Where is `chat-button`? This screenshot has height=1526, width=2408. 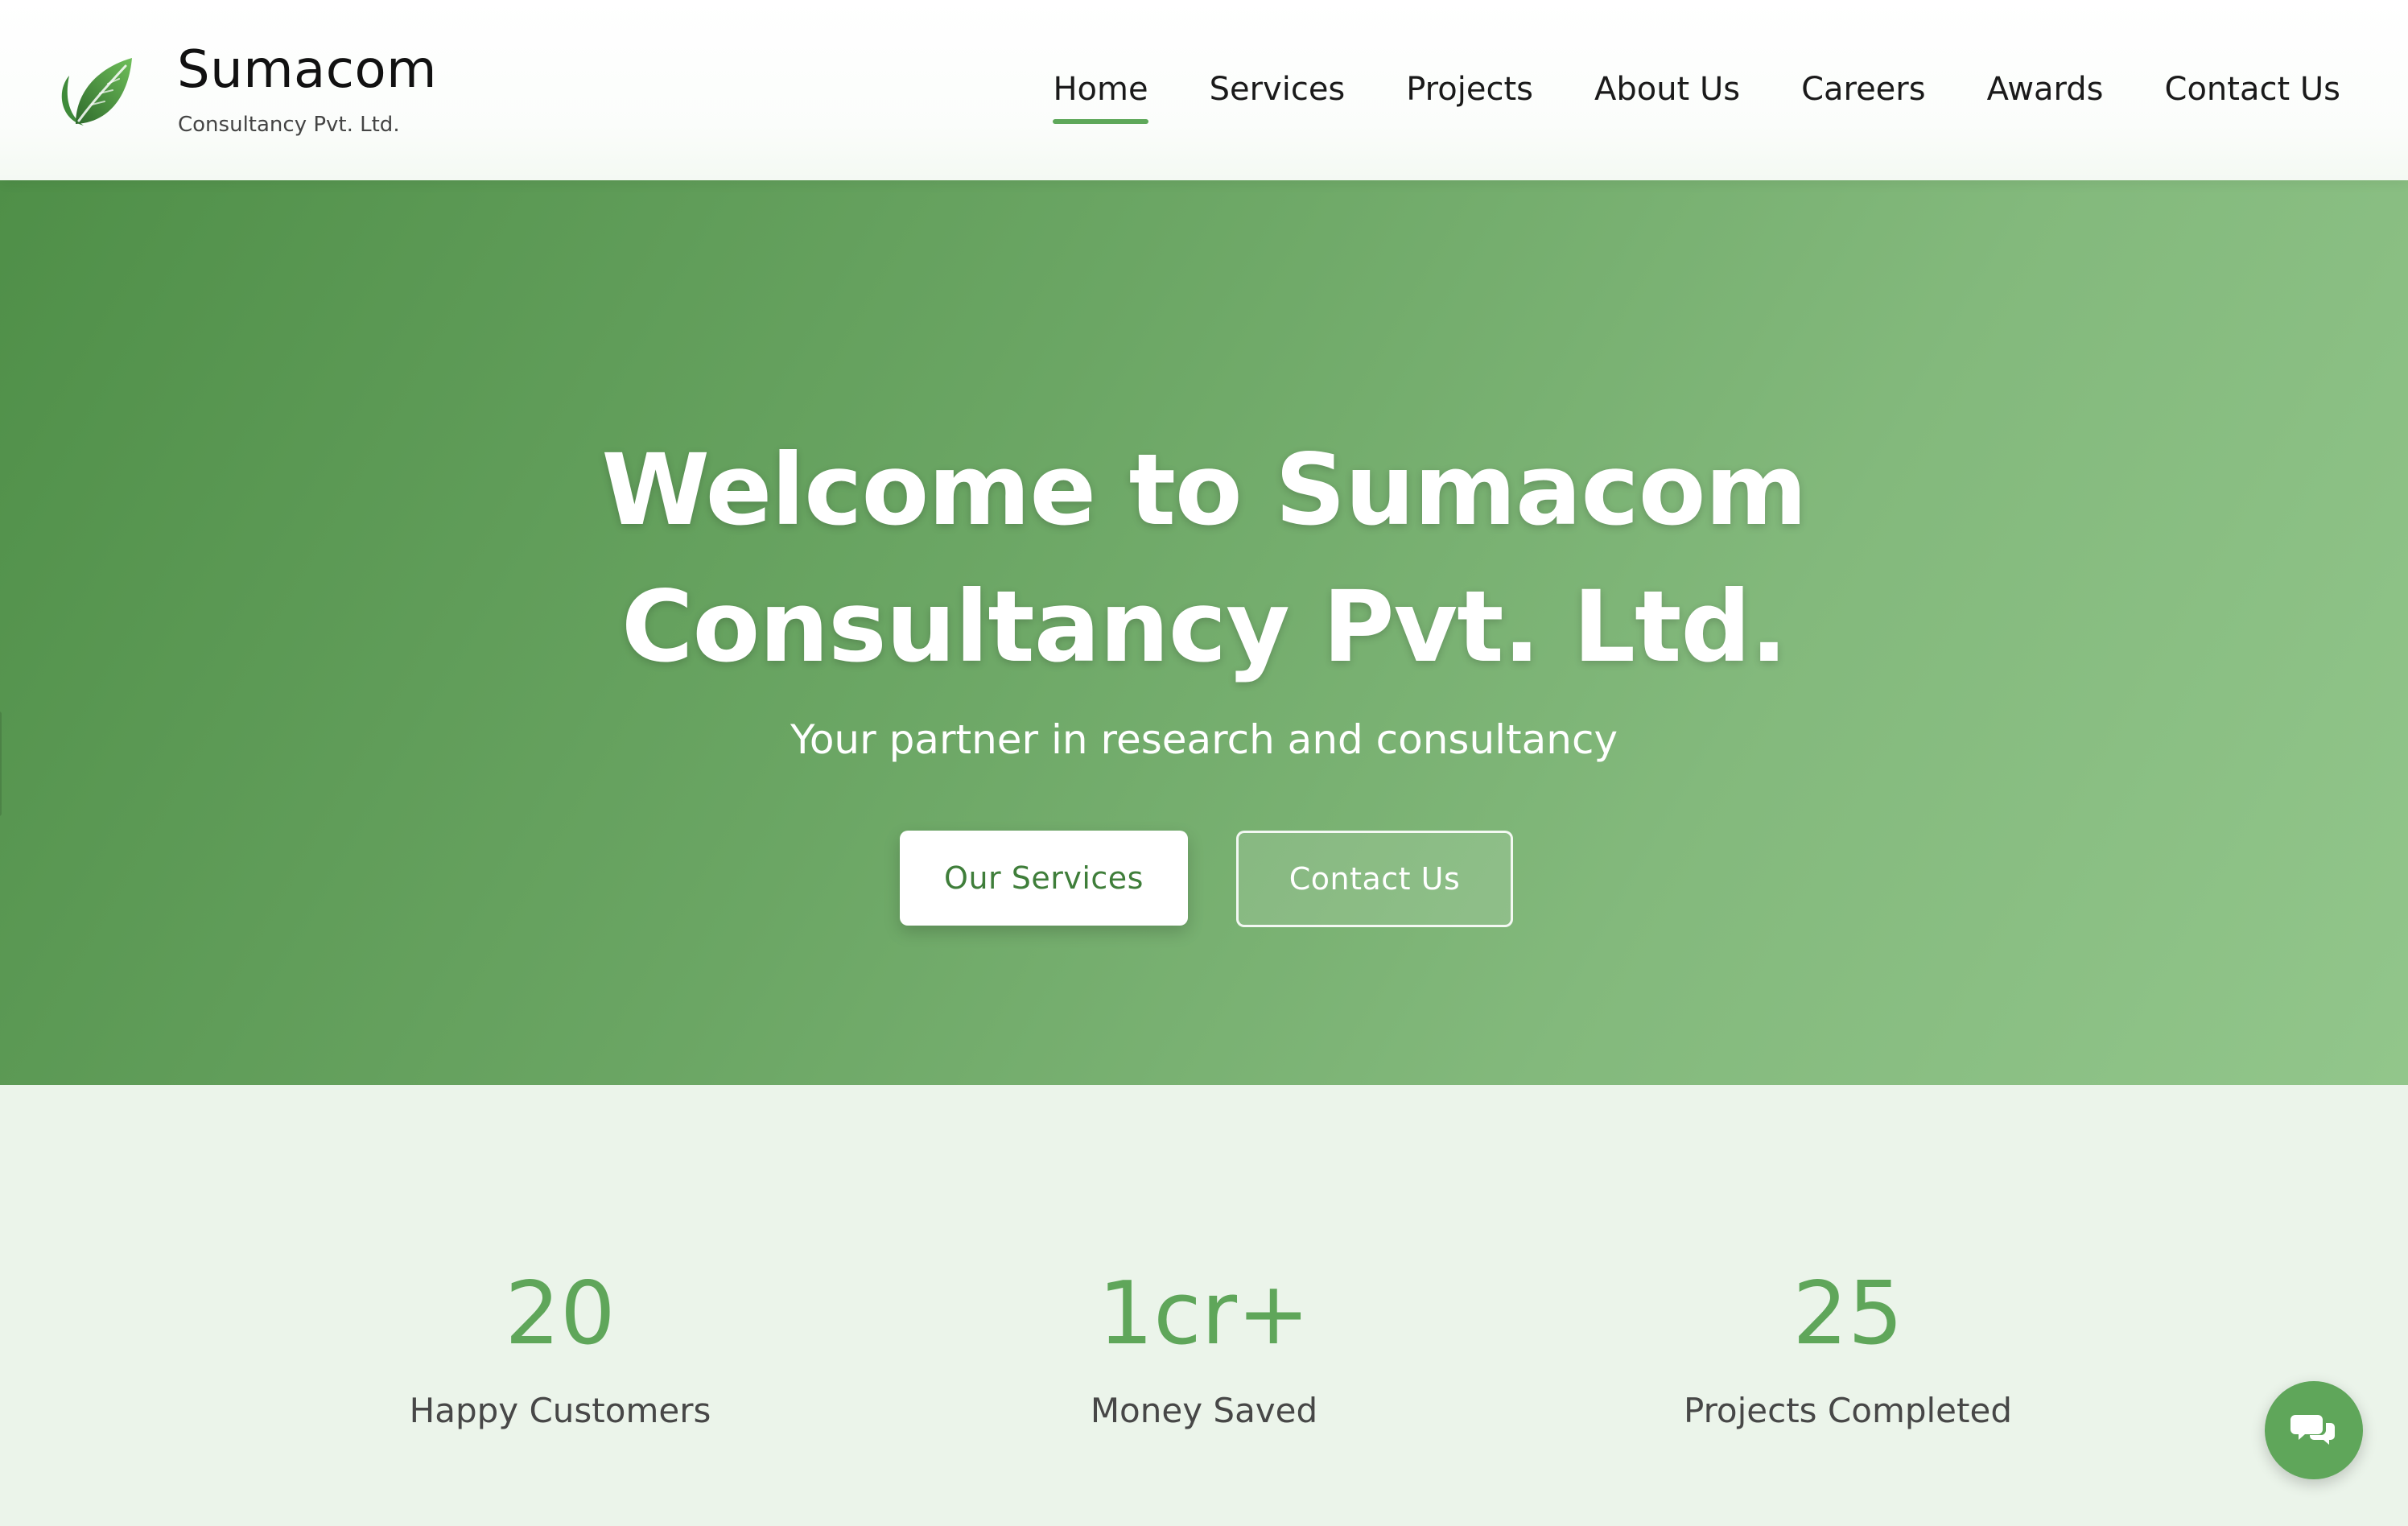
chat-button is located at coordinates (2314, 1430).